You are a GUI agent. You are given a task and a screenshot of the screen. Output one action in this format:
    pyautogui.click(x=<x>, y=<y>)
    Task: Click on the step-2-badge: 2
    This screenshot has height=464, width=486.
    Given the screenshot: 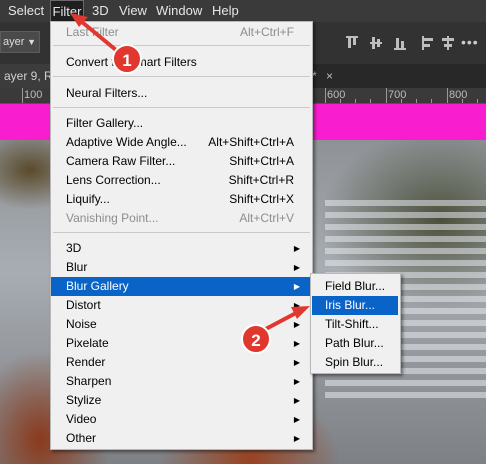 What is the action you would take?
    pyautogui.click(x=256, y=339)
    